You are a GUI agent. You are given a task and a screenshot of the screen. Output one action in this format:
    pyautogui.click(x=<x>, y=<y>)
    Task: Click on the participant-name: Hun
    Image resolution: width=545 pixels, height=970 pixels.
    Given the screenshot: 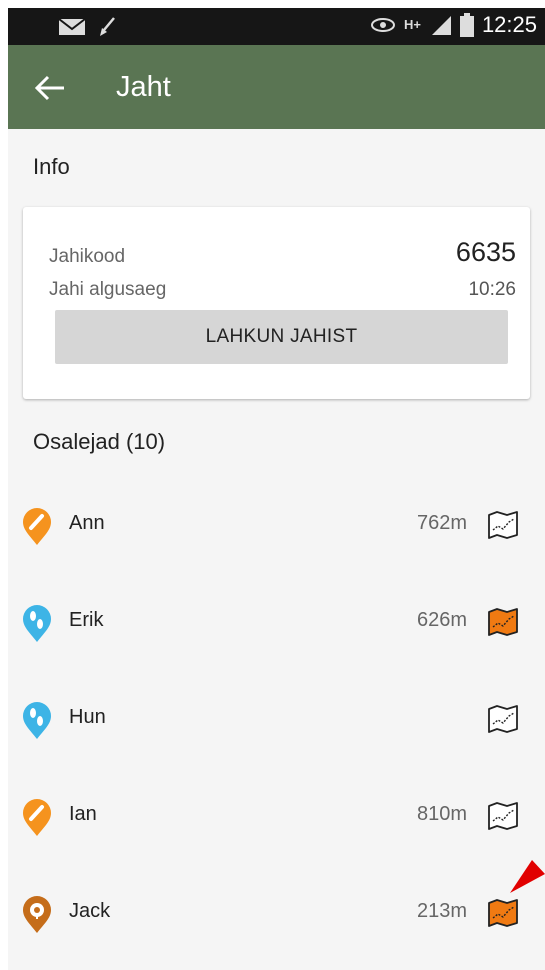 What is the action you would take?
    pyautogui.click(x=87, y=717)
    